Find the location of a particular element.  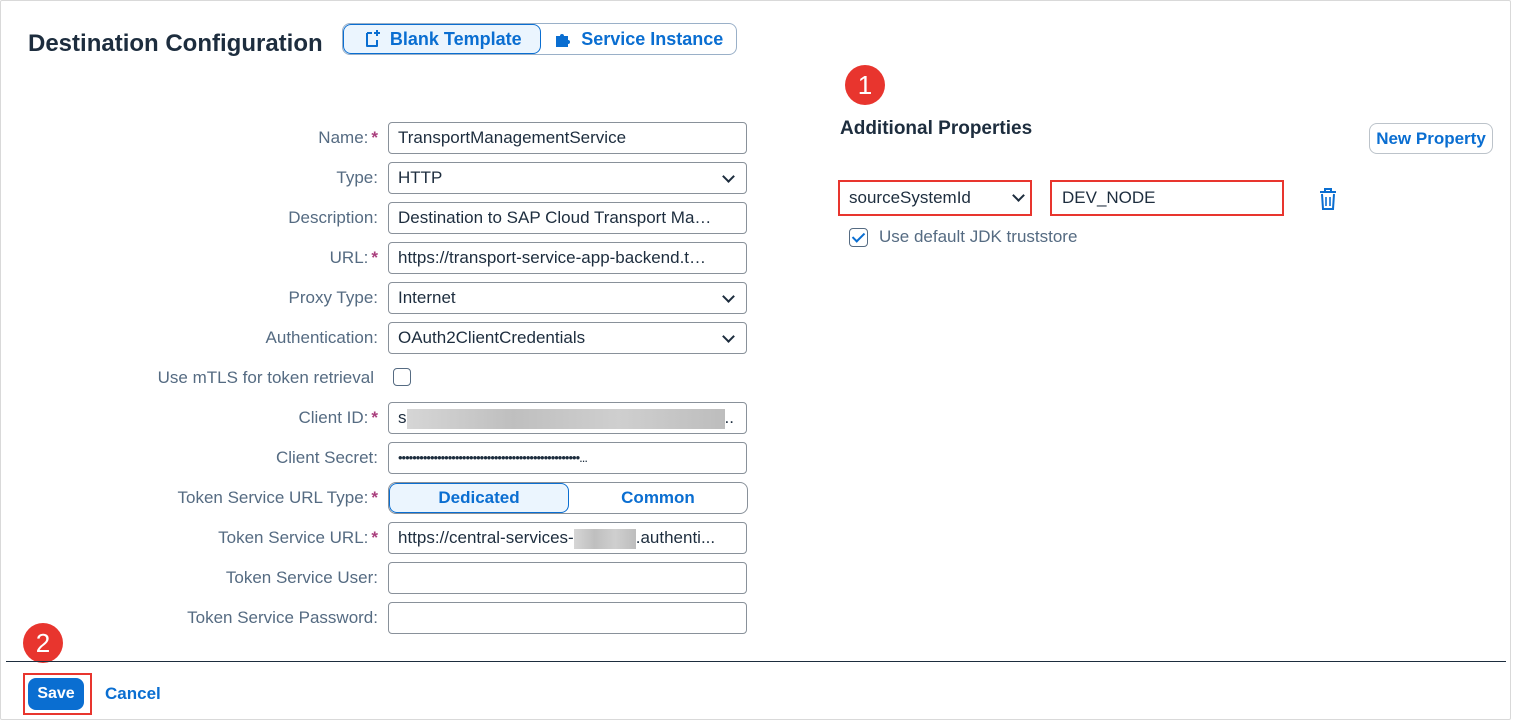

proxy-type-select: Internet is located at coordinates (567, 298).